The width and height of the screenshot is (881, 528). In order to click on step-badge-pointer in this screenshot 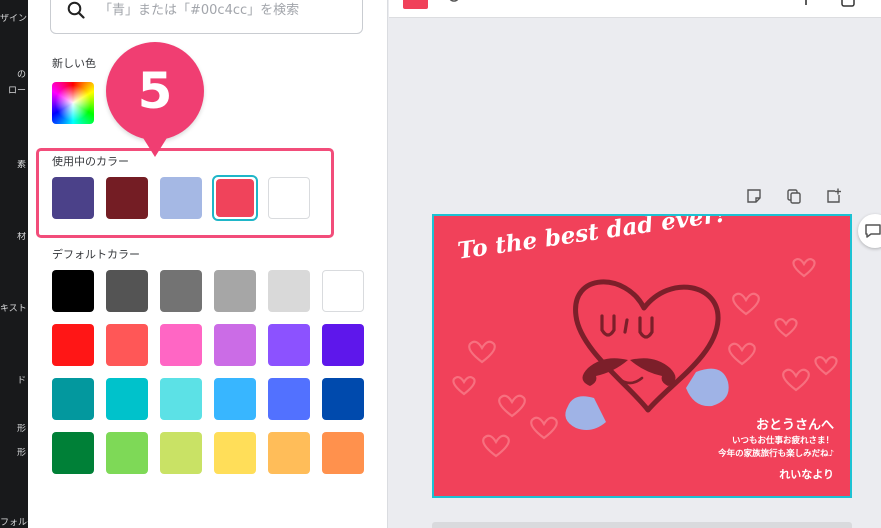, I will do `click(155, 145)`.